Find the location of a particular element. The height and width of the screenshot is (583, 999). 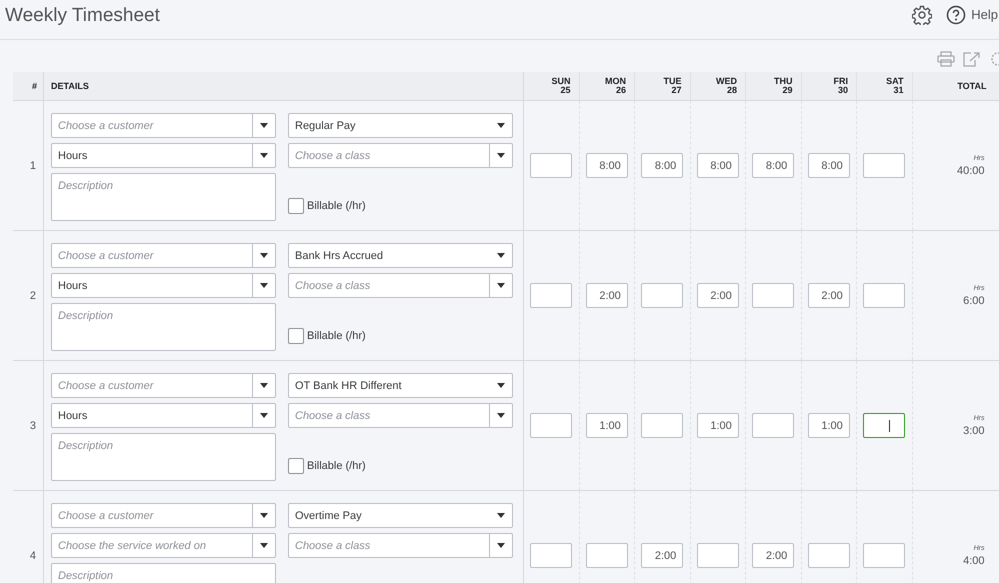

day-heading: MON 26 is located at coordinates (607, 86).